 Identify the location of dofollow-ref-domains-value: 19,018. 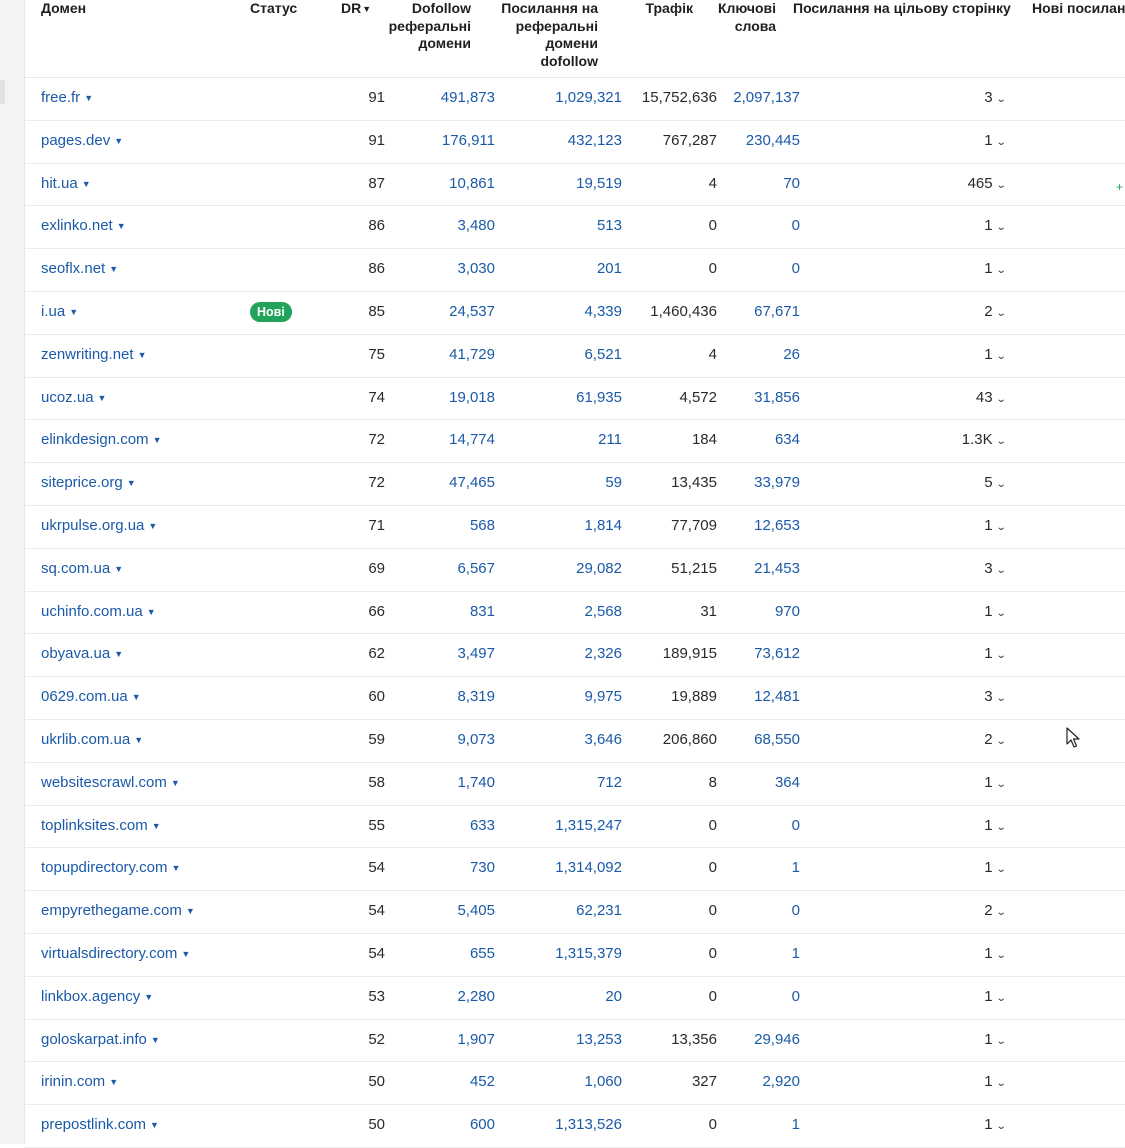
(472, 399).